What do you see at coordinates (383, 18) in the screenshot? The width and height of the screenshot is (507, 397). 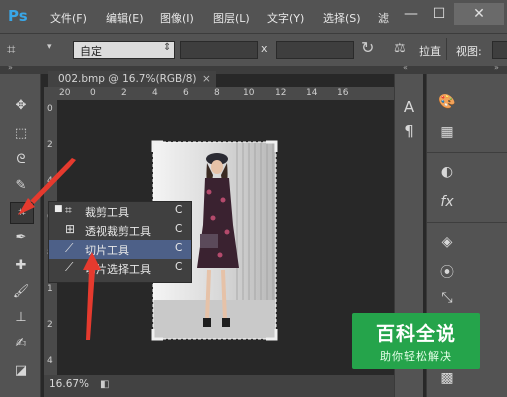 I see `menu-filter: 滤` at bounding box center [383, 18].